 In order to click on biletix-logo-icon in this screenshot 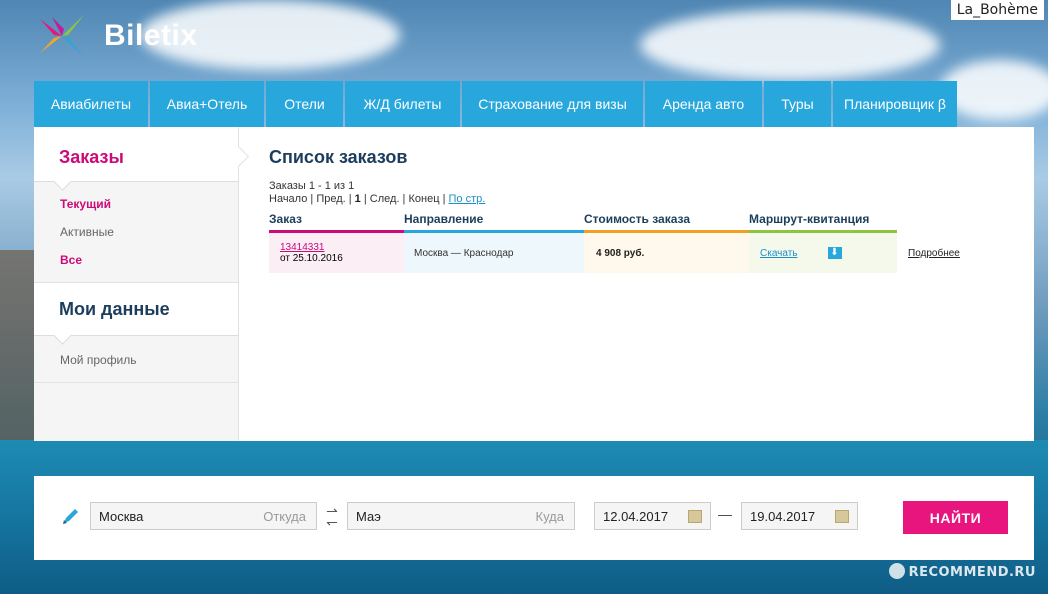, I will do `click(62, 36)`.